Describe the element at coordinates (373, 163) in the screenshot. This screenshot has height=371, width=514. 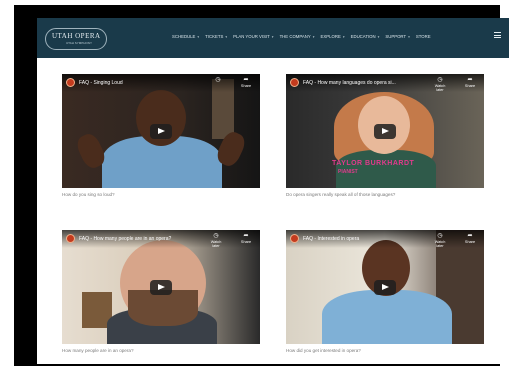
I see `name-lower-third: TAYLOR BURKHARDT` at that location.